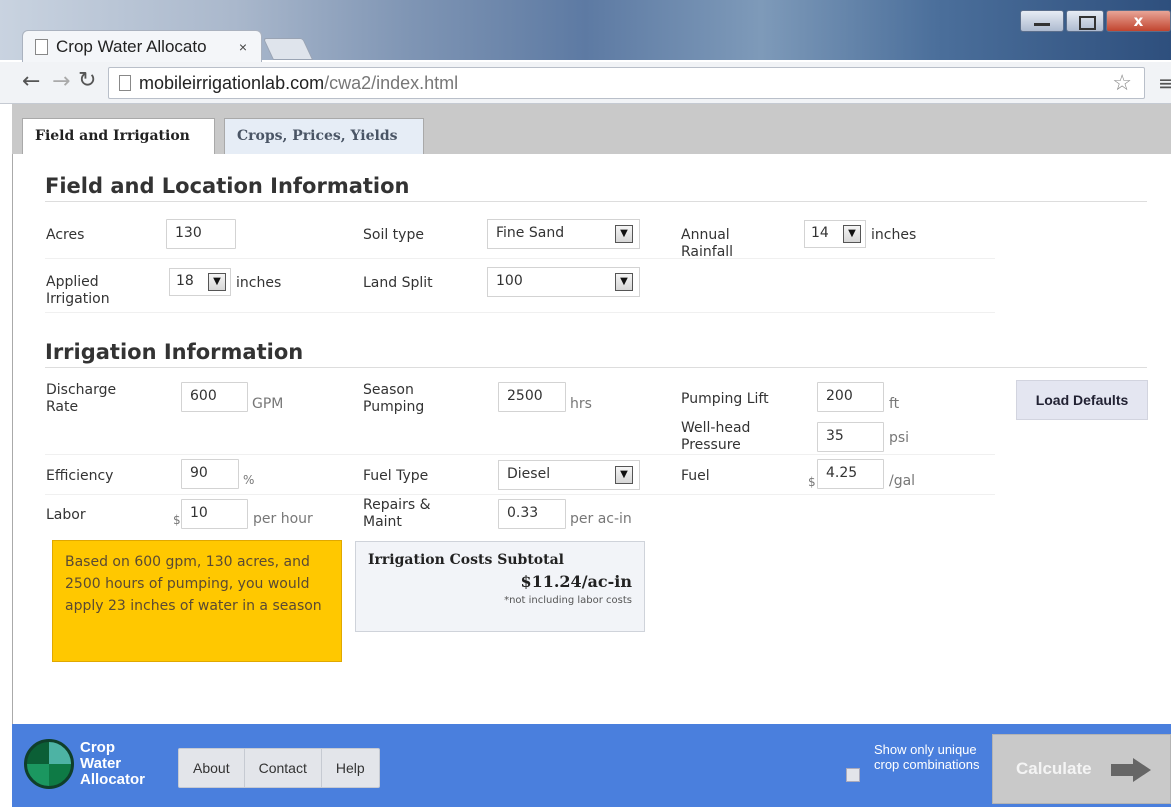 This screenshot has width=1171, height=807. I want to click on applied-irrigation-select: 18 ▼, so click(200, 282).